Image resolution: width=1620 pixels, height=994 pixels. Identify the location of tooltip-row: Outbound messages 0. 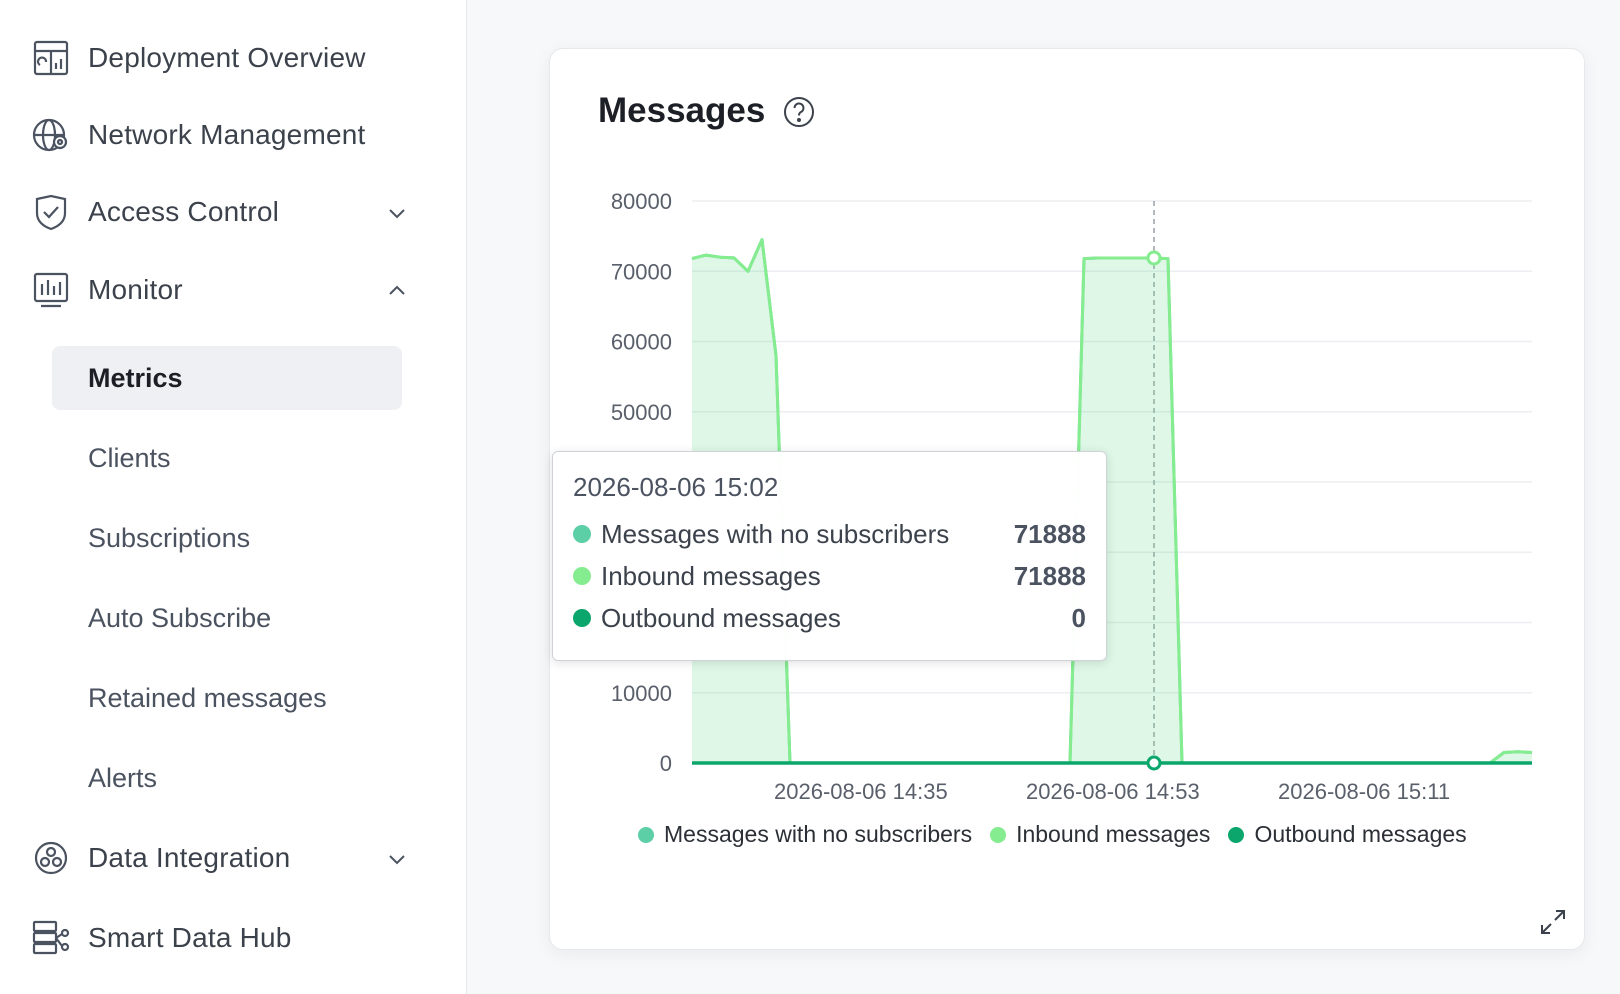
(829, 618).